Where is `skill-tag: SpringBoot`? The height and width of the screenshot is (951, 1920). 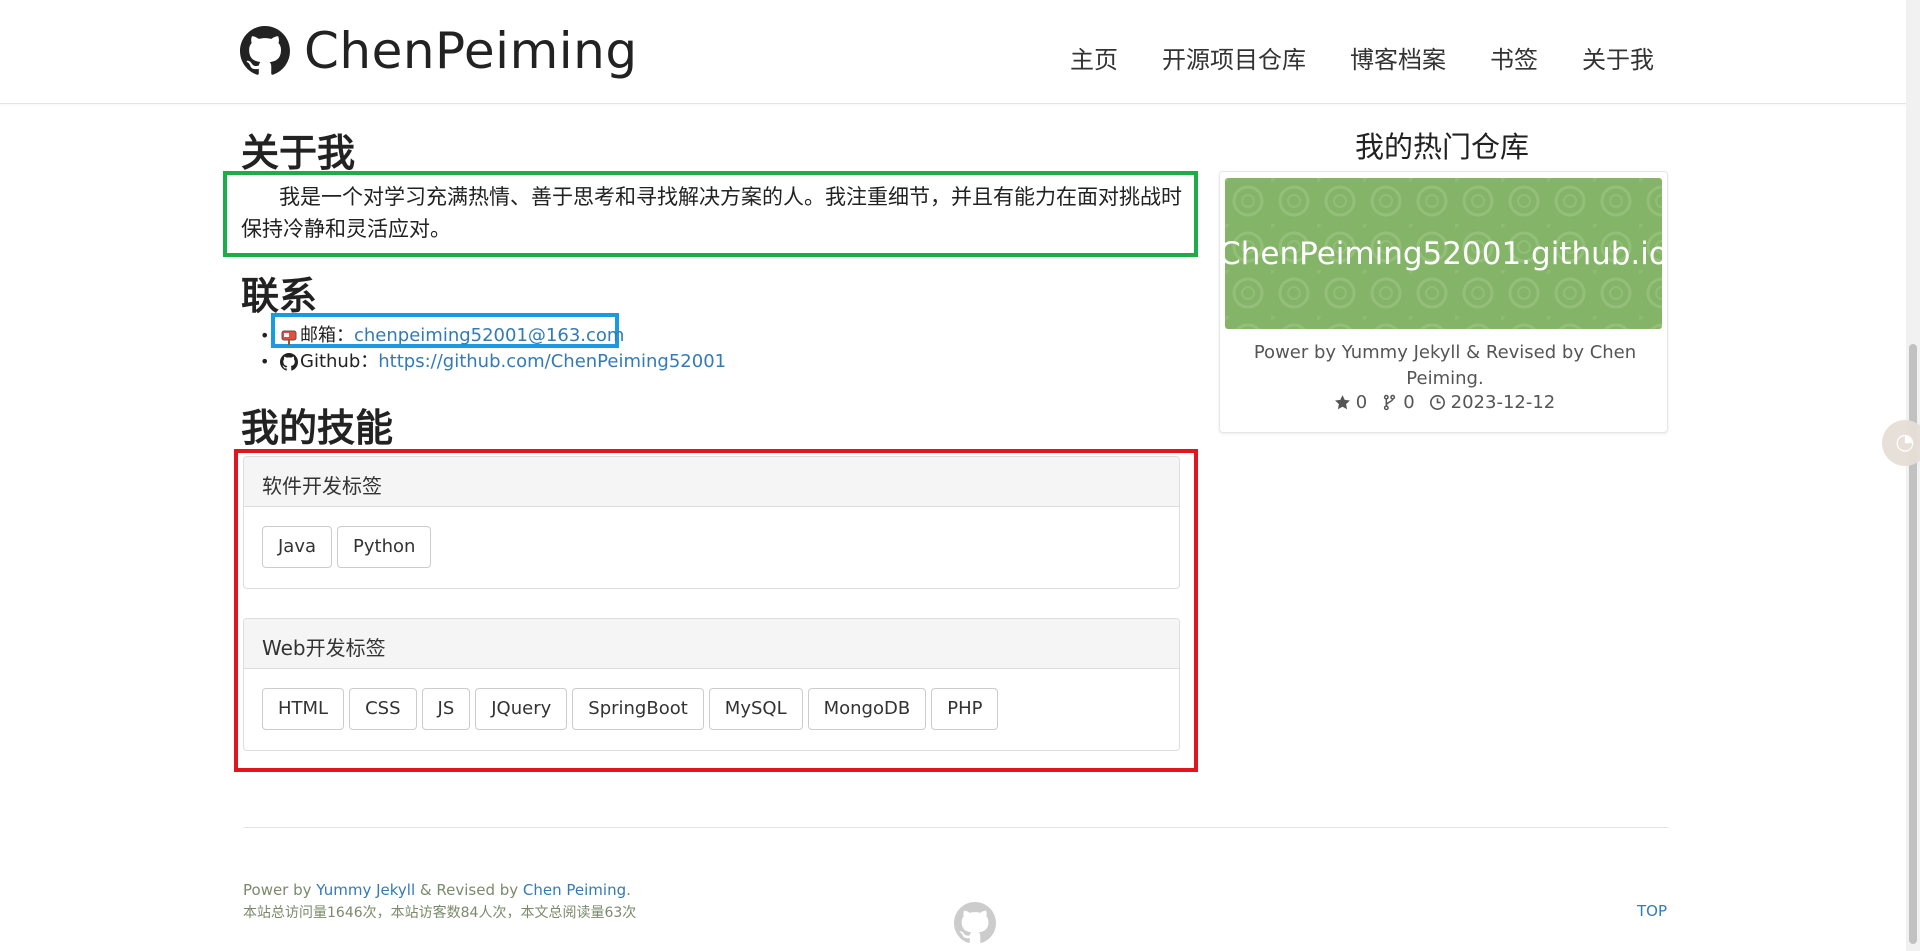 skill-tag: SpringBoot is located at coordinates (638, 709).